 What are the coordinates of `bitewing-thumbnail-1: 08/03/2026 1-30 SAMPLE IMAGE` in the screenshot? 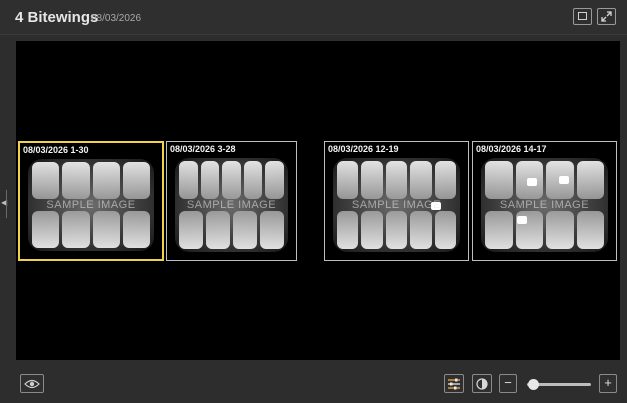 It's located at (91, 201).